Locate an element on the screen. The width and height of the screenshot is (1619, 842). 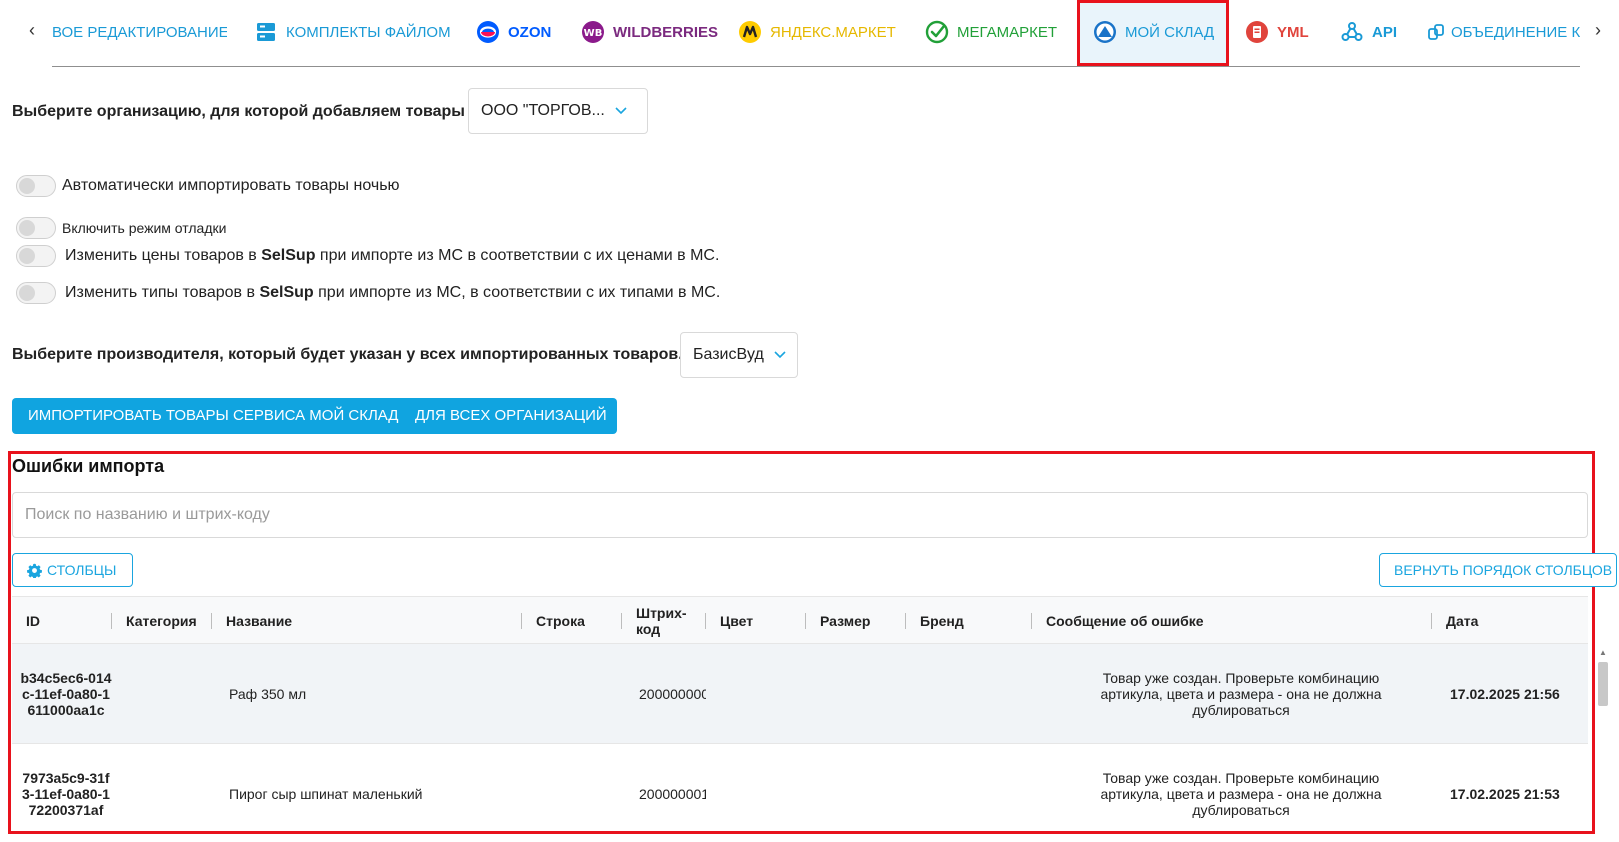
tab-wildberries: WB WILDBERRIES is located at coordinates (649, 32).